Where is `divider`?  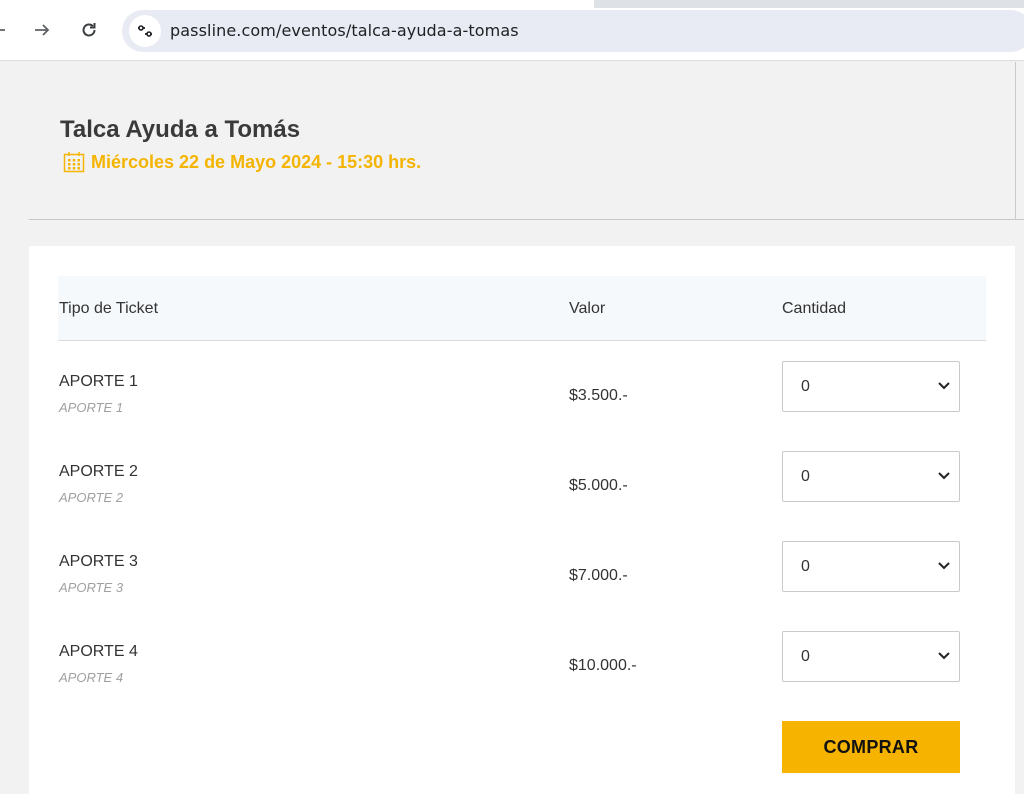
divider is located at coordinates (1015, 141).